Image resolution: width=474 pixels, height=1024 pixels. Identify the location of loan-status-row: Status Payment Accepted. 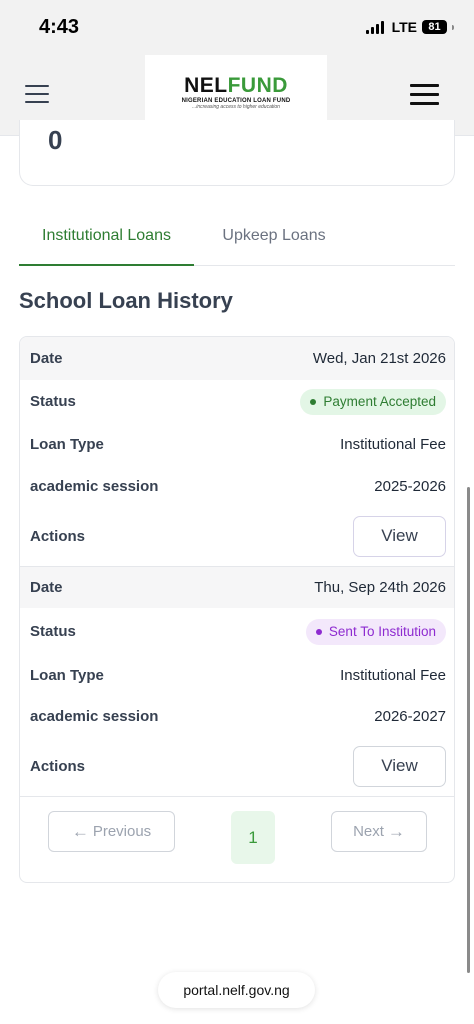
(237, 401).